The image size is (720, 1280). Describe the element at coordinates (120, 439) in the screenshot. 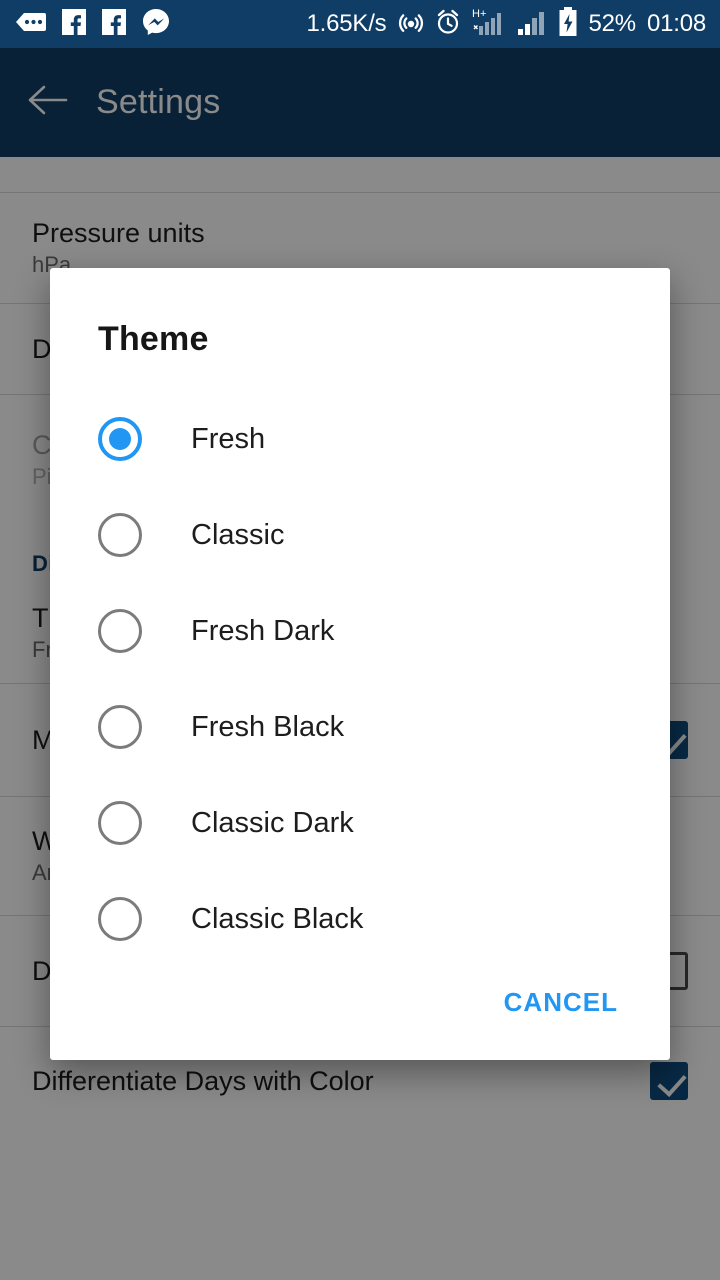

I see `radio-button-selected-icon` at that location.